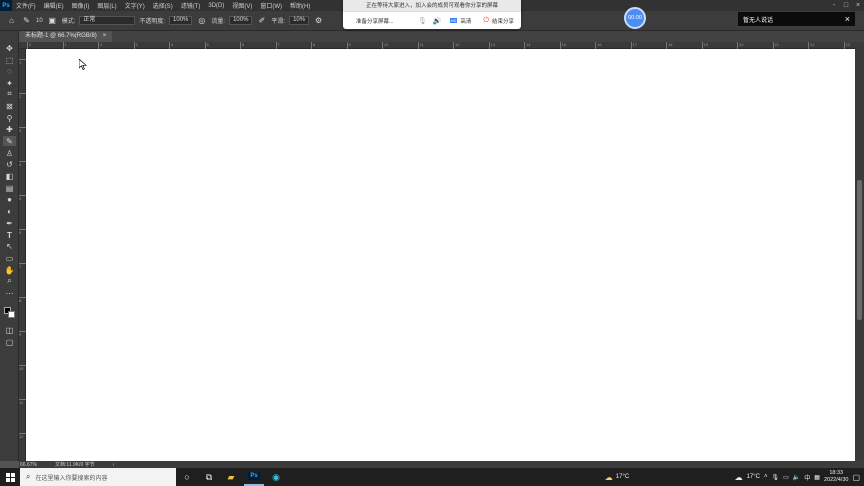  I want to click on speaker-icon: 🔊, so click(437, 21).